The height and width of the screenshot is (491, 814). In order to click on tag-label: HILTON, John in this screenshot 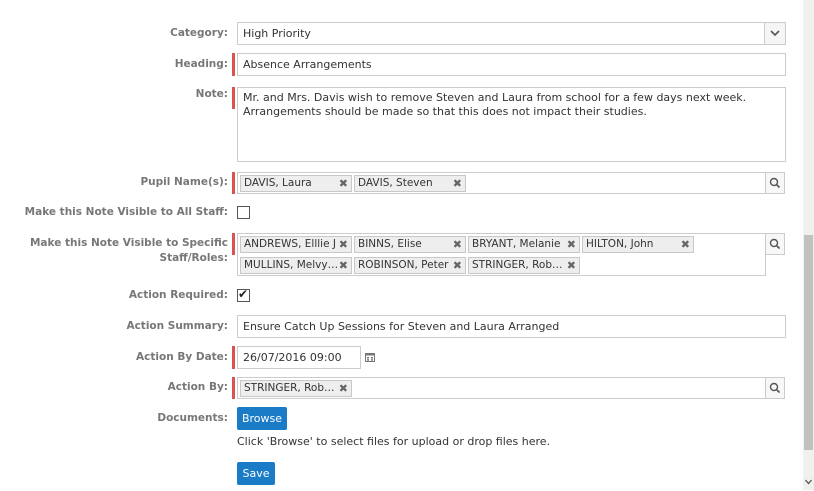, I will do `click(620, 244)`.